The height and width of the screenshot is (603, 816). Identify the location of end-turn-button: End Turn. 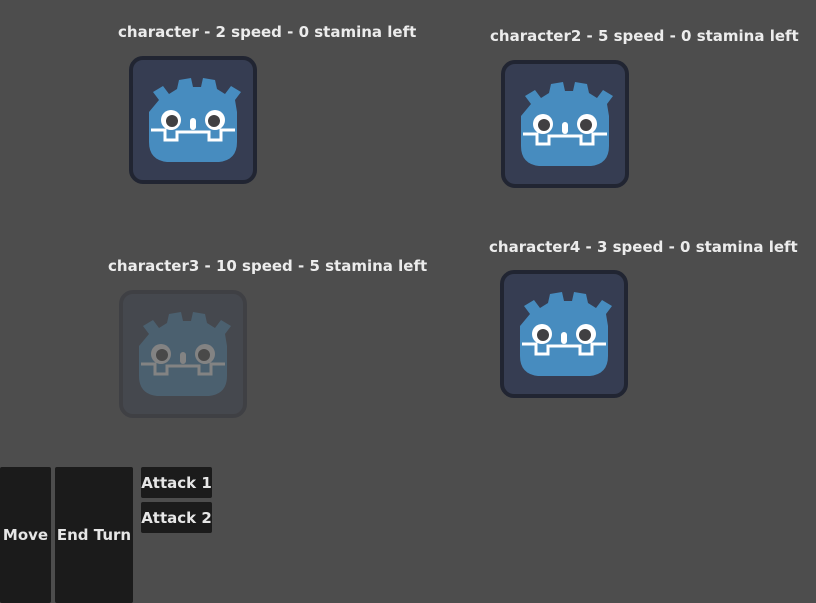
(94, 535).